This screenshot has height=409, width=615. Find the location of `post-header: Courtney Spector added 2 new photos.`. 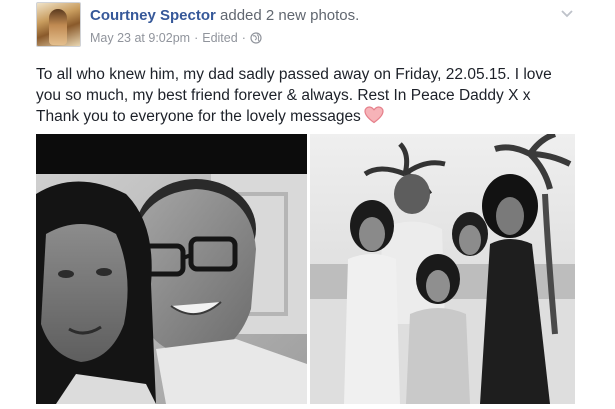

post-header: Courtney Spector added 2 new photos. is located at coordinates (224, 15).